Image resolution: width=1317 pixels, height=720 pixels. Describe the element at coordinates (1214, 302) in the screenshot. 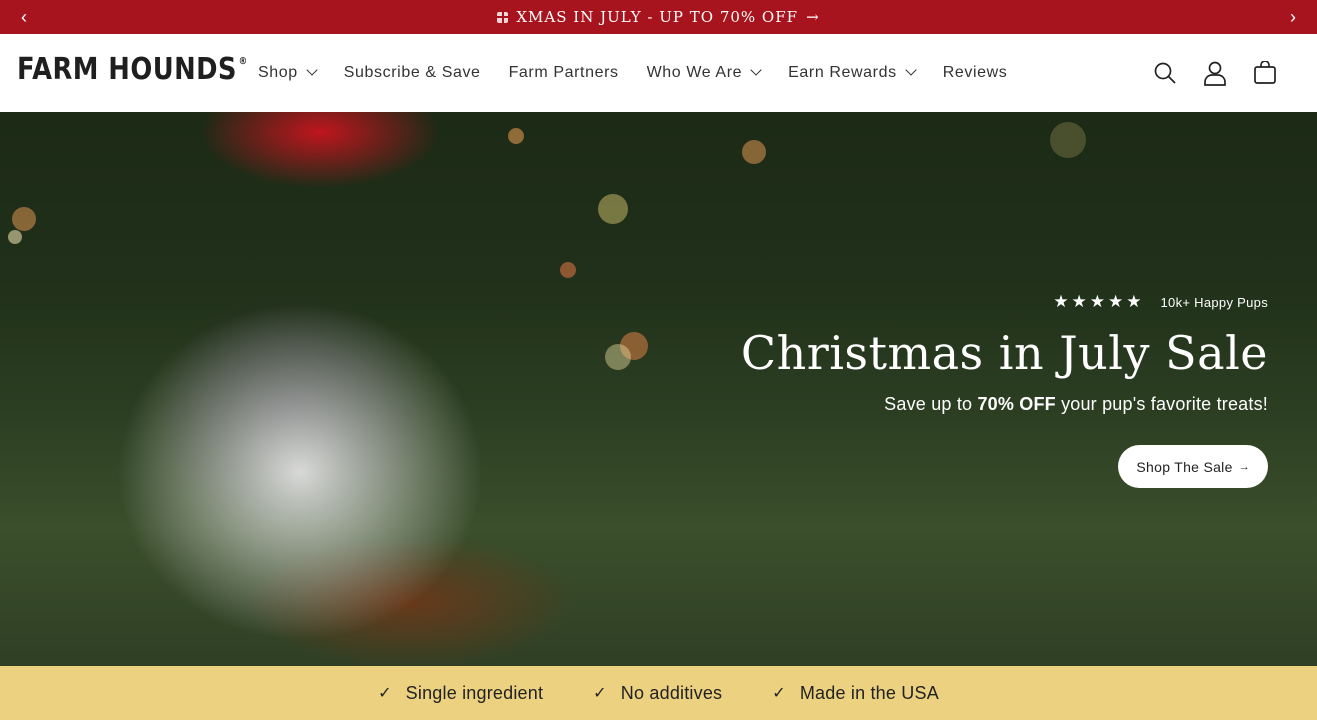

I see `rating-text: 10k+ Happy Pups` at that location.